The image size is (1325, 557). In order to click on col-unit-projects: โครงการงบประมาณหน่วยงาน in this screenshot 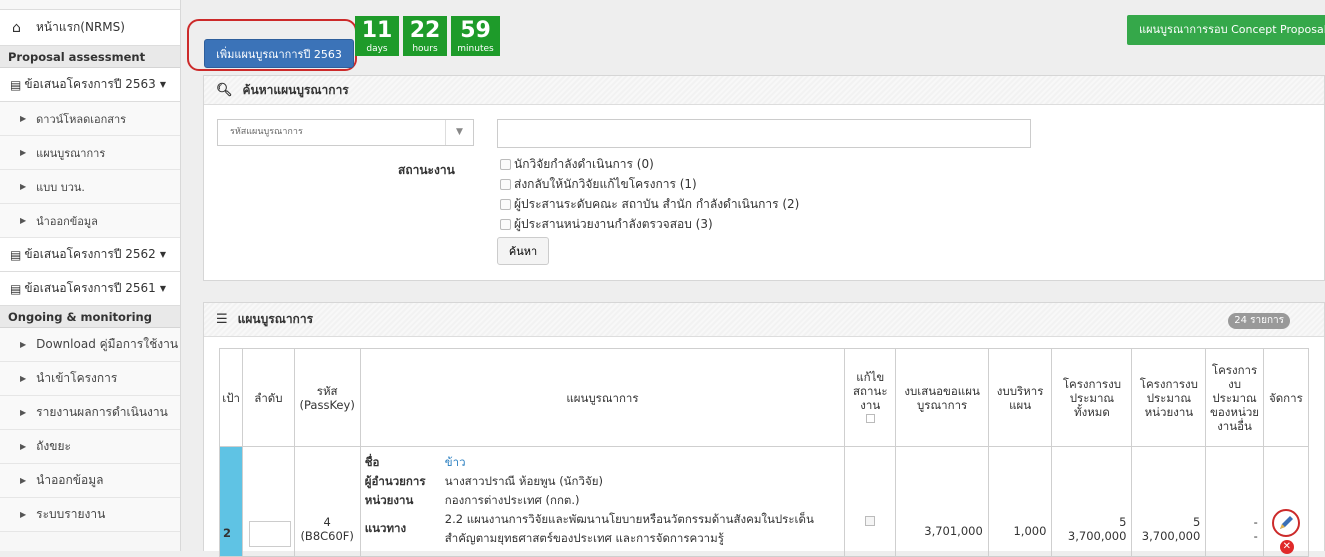, I will do `click(1169, 397)`.